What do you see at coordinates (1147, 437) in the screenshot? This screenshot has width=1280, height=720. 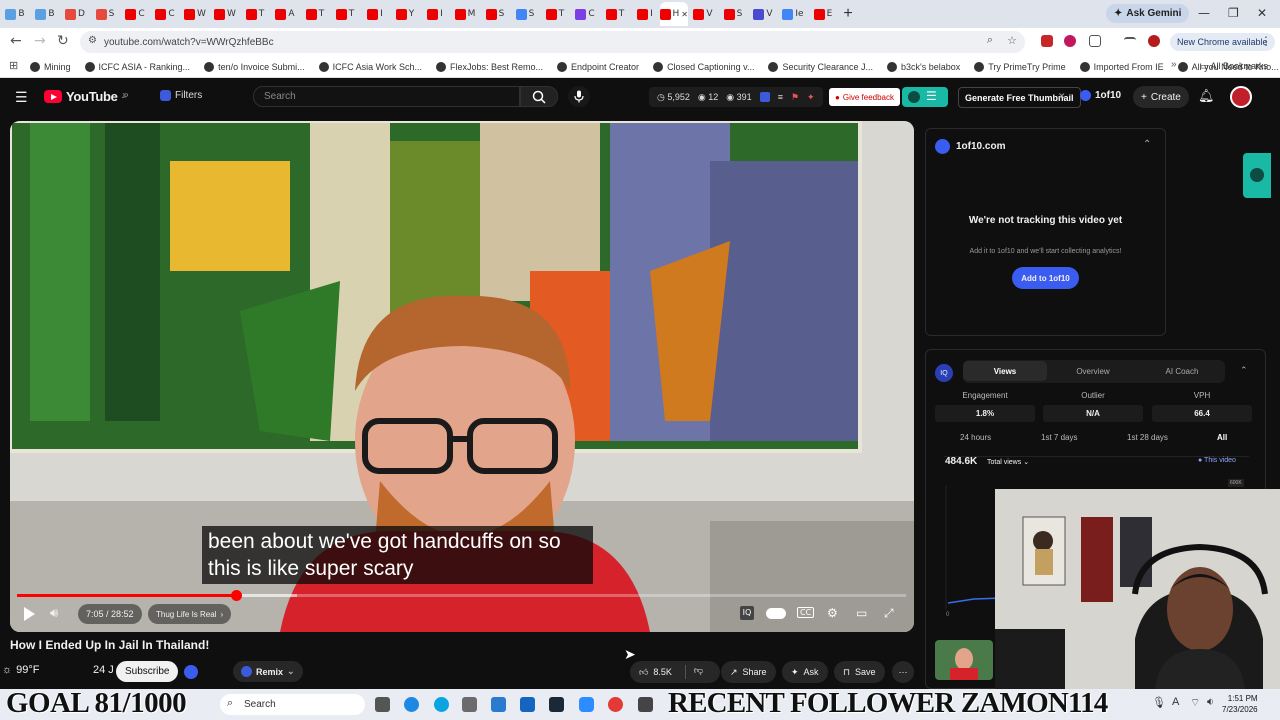 I see `range-28-days: 1st 28 days` at bounding box center [1147, 437].